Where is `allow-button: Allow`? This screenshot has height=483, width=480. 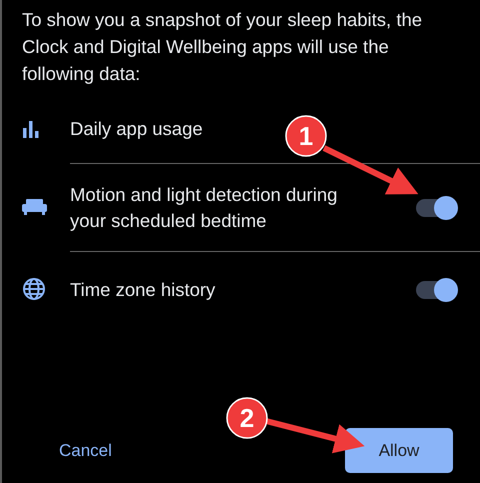 allow-button: Allow is located at coordinates (399, 450).